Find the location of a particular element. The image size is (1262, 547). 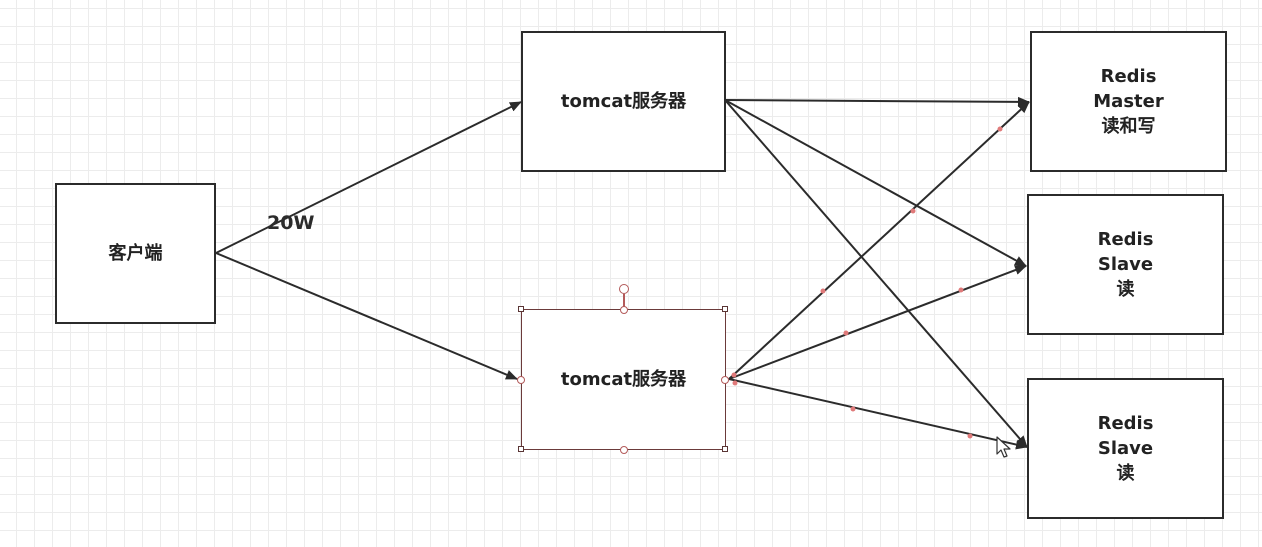

edge-label-20w: 20W is located at coordinates (291, 223).